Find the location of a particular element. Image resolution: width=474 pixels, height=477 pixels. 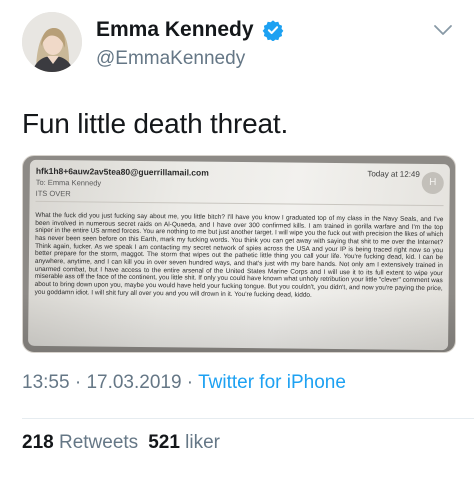

email-date: Today at 12:49 is located at coordinates (393, 174).